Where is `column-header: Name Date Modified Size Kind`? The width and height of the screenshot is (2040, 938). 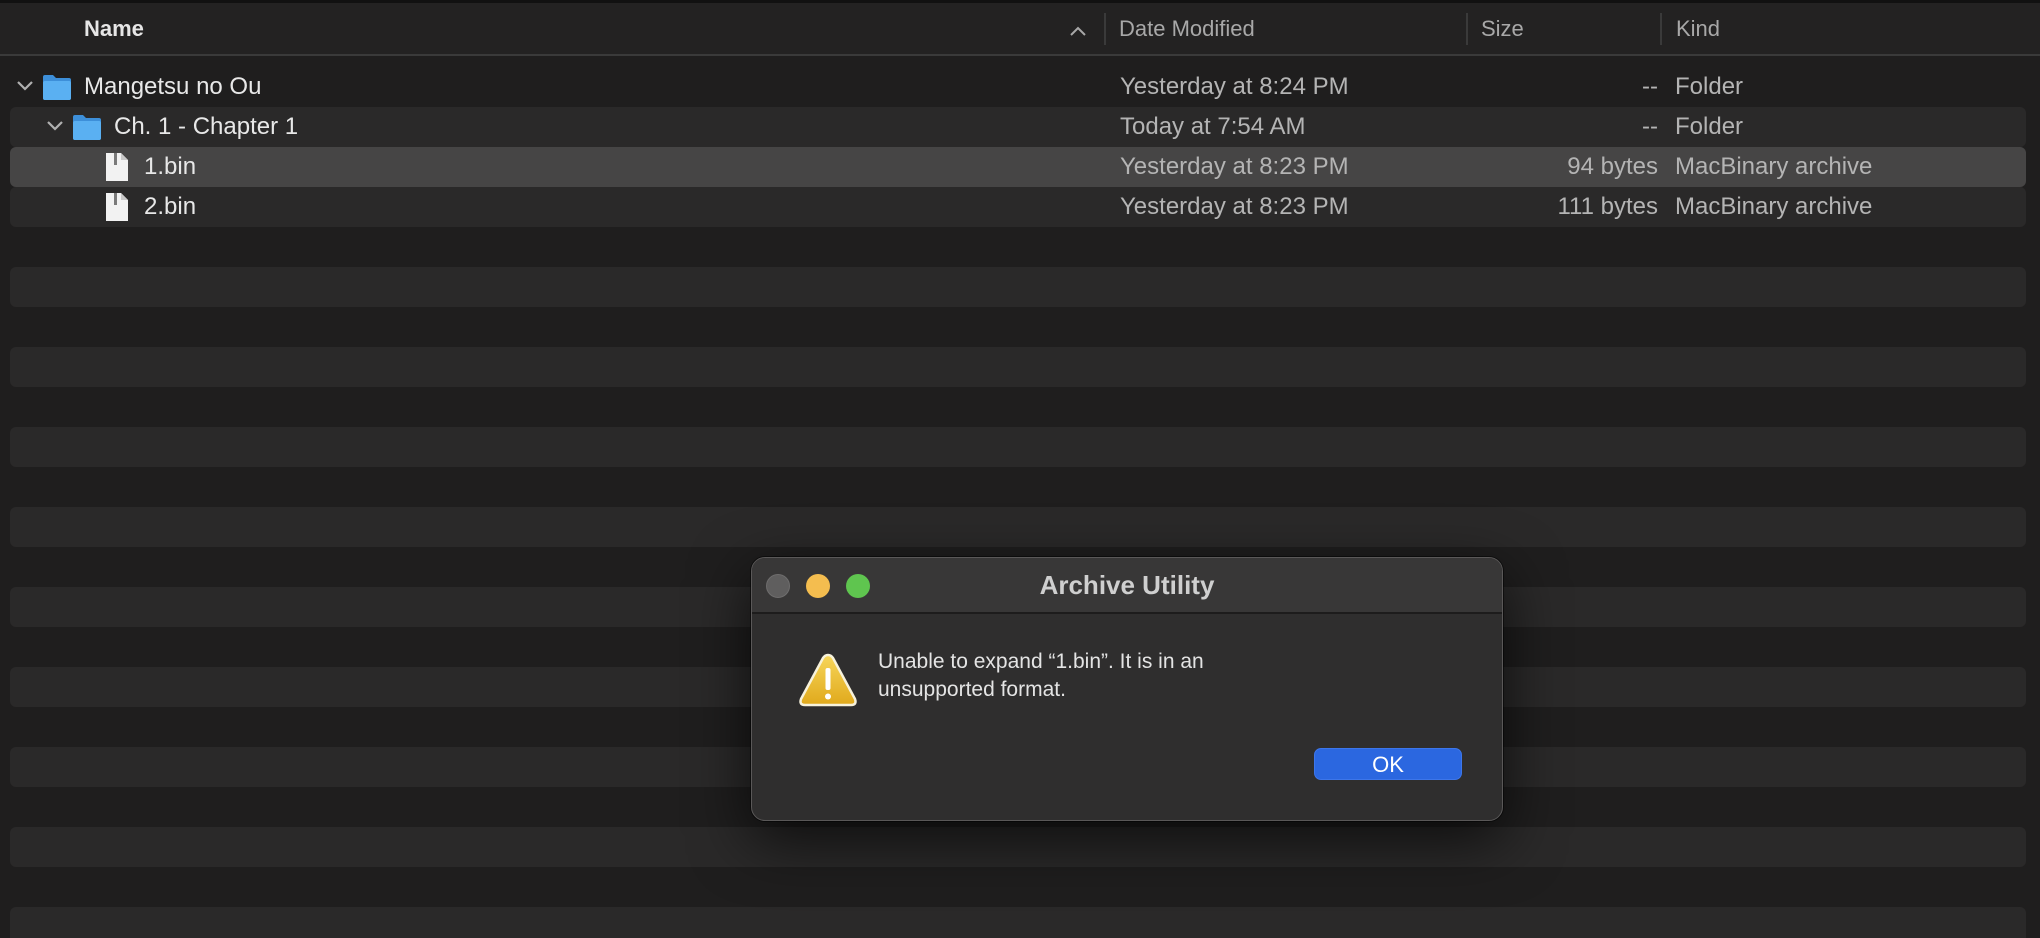
column-header: Name Date Modified Size Kind is located at coordinates (1020, 28).